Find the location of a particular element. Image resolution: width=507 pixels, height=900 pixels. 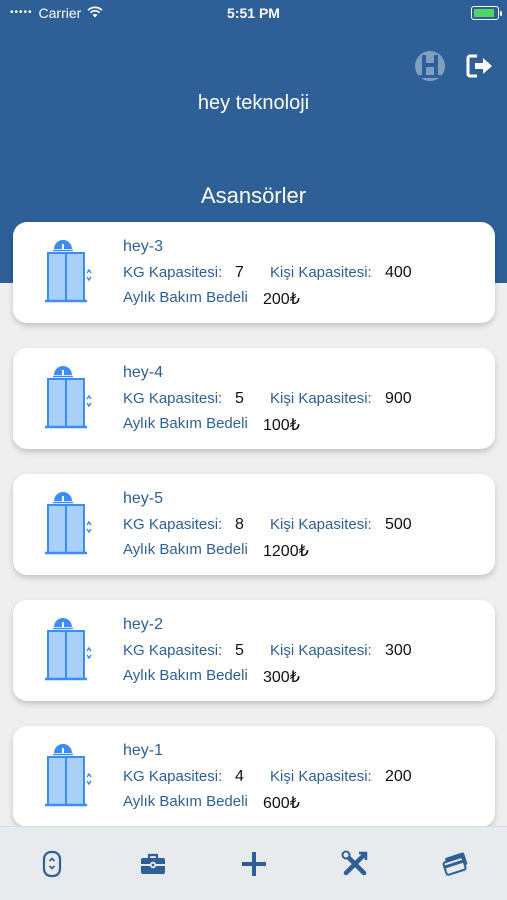

kg-value: 7 is located at coordinates (239, 272).